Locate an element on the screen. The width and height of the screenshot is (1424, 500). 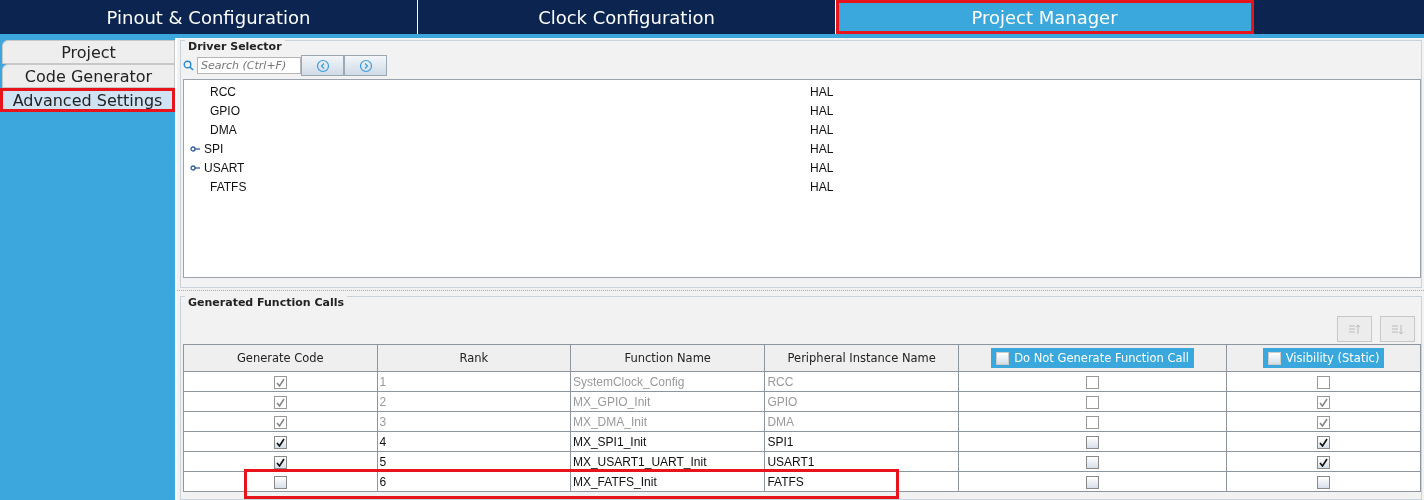
table-cell: MX_USART1_UART_Init is located at coordinates (639, 461).